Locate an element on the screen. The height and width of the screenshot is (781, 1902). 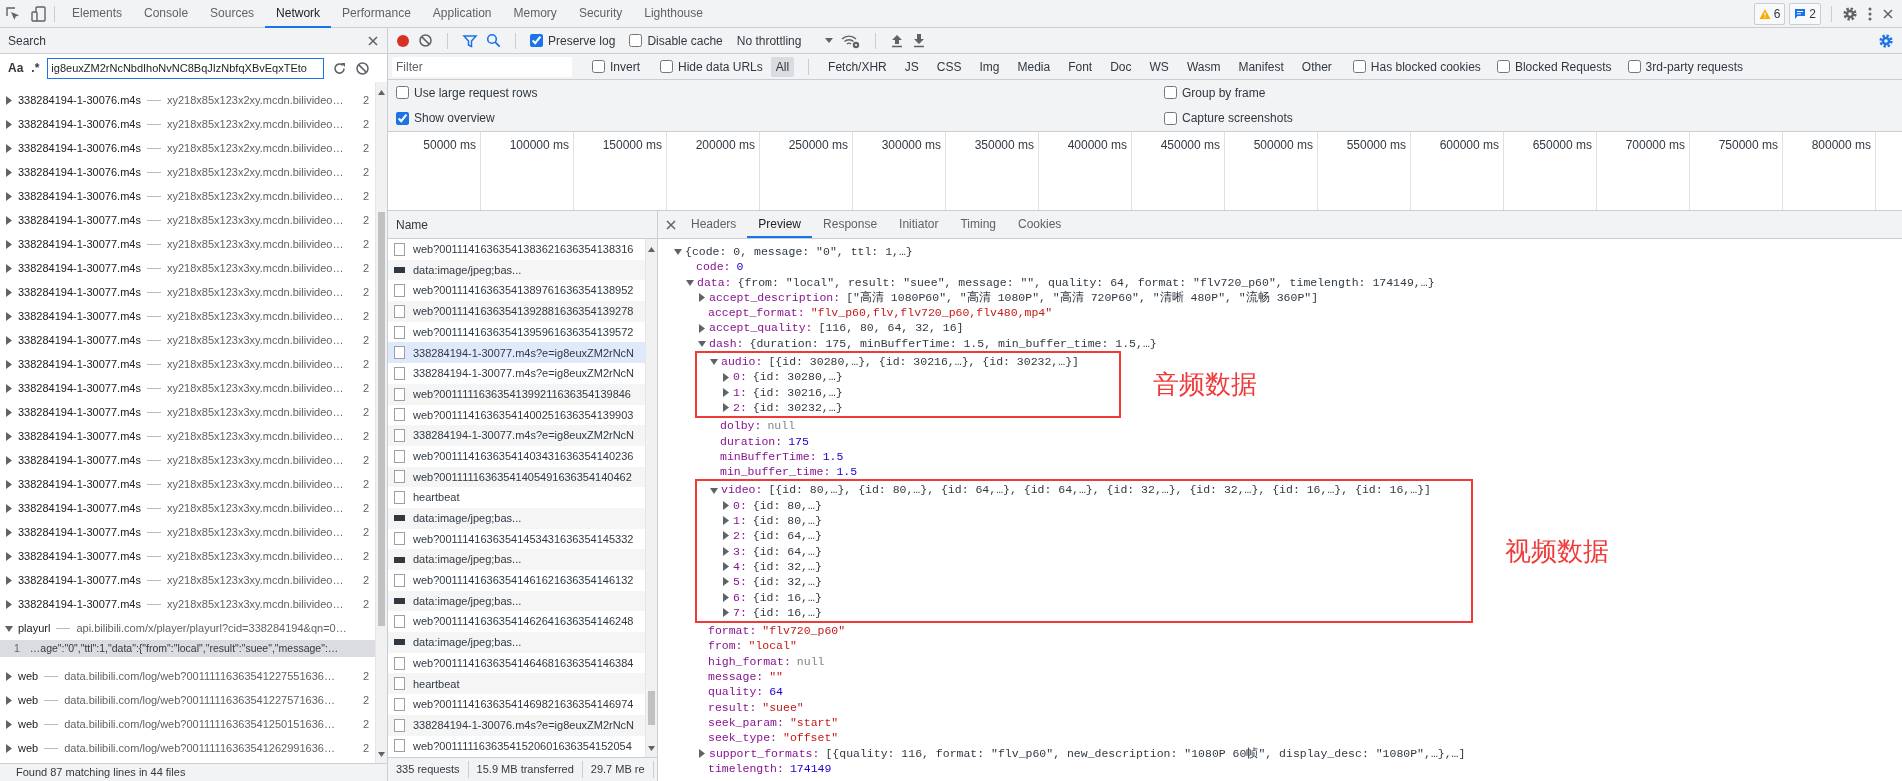
upload-icon is located at coordinates (897, 40).